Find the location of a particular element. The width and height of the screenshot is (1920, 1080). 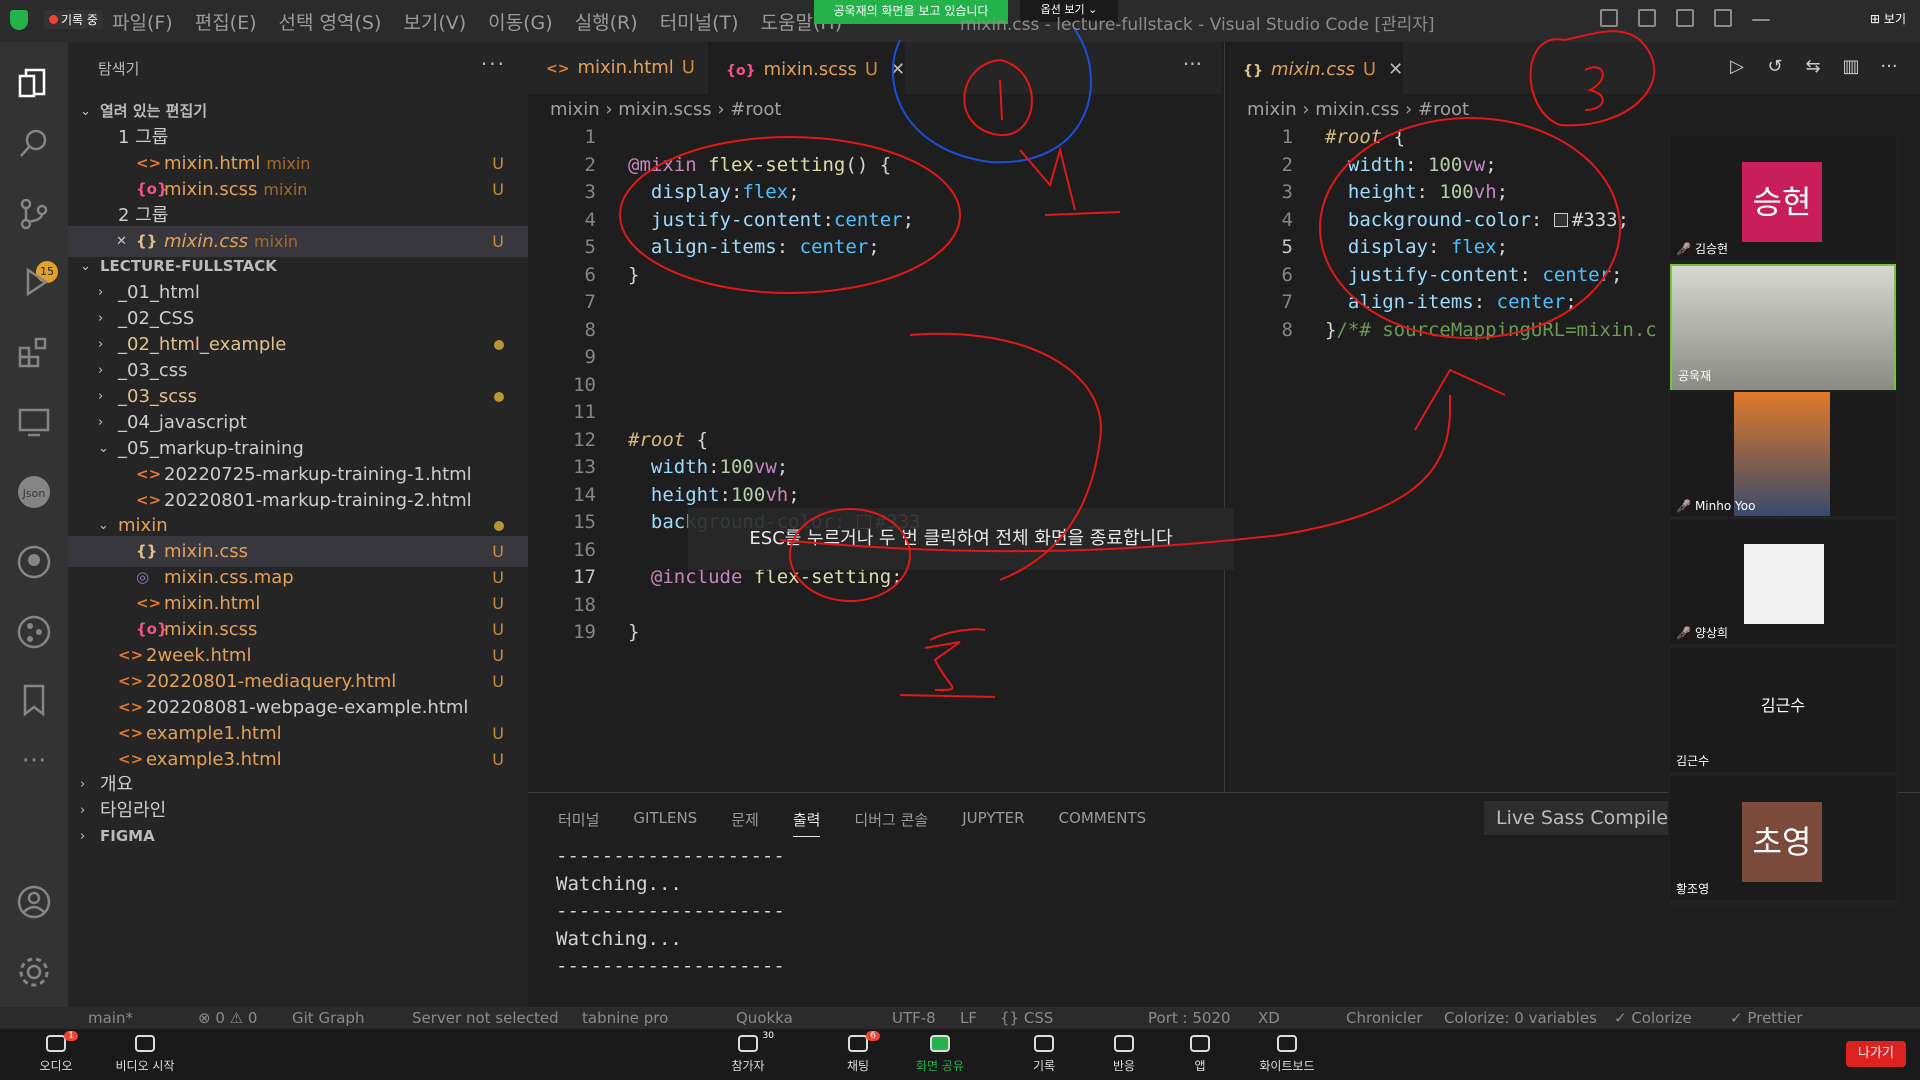

status-item: LF is located at coordinates (968, 1018).